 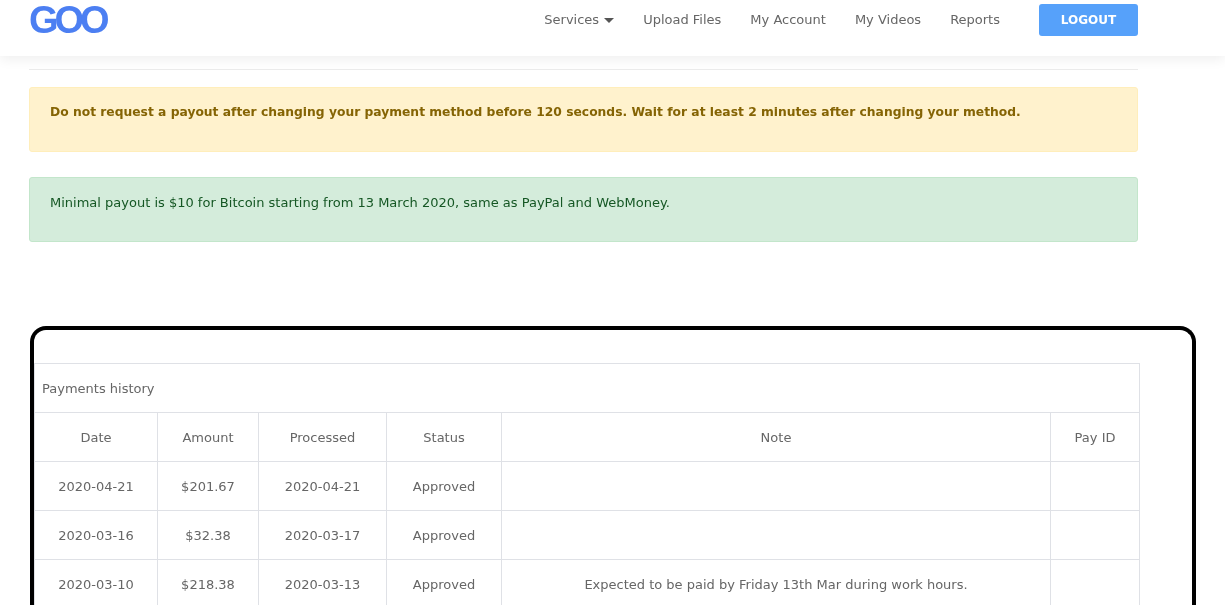 I want to click on warning-alert: Do not request a payout after changing your payment method before 120 seconds. Wait for at least 2 minutes after changing your method., so click(x=583, y=119).